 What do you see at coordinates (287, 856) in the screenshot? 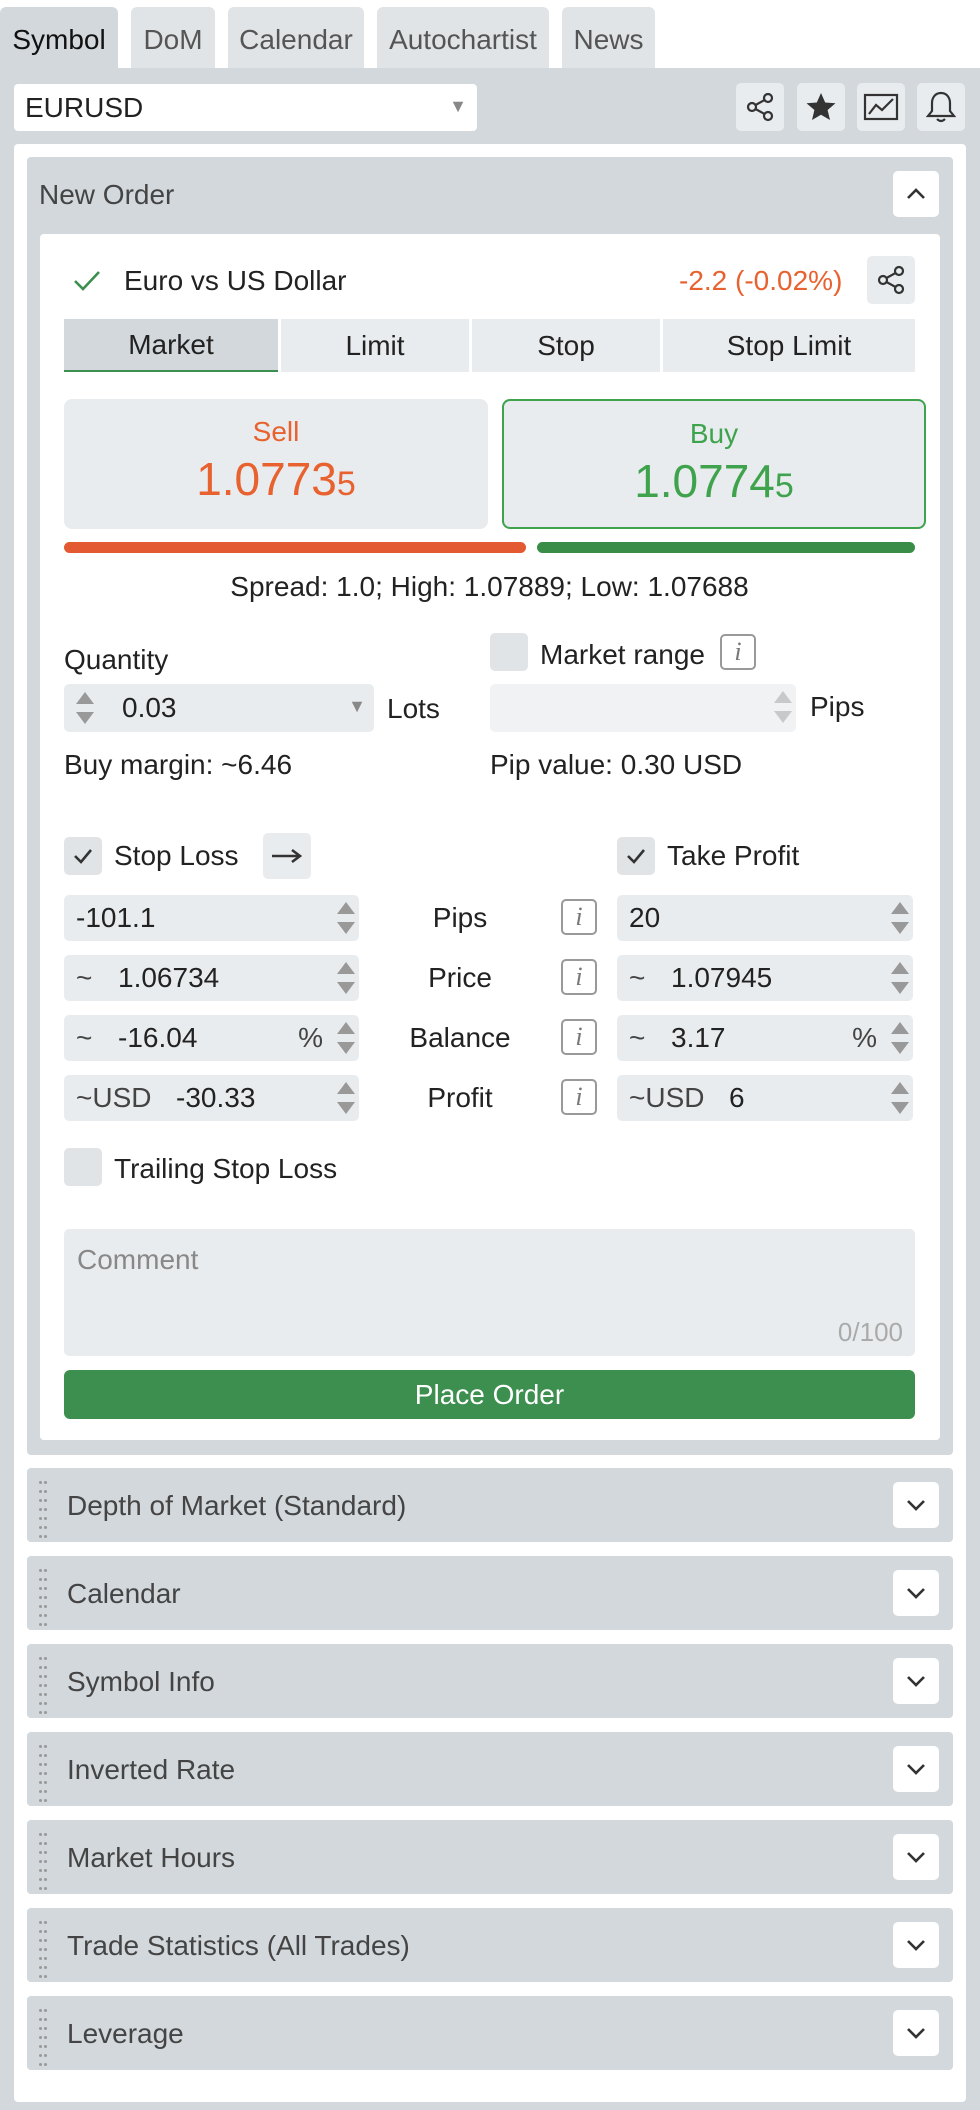
I see `stop-loss-arrow-button` at bounding box center [287, 856].